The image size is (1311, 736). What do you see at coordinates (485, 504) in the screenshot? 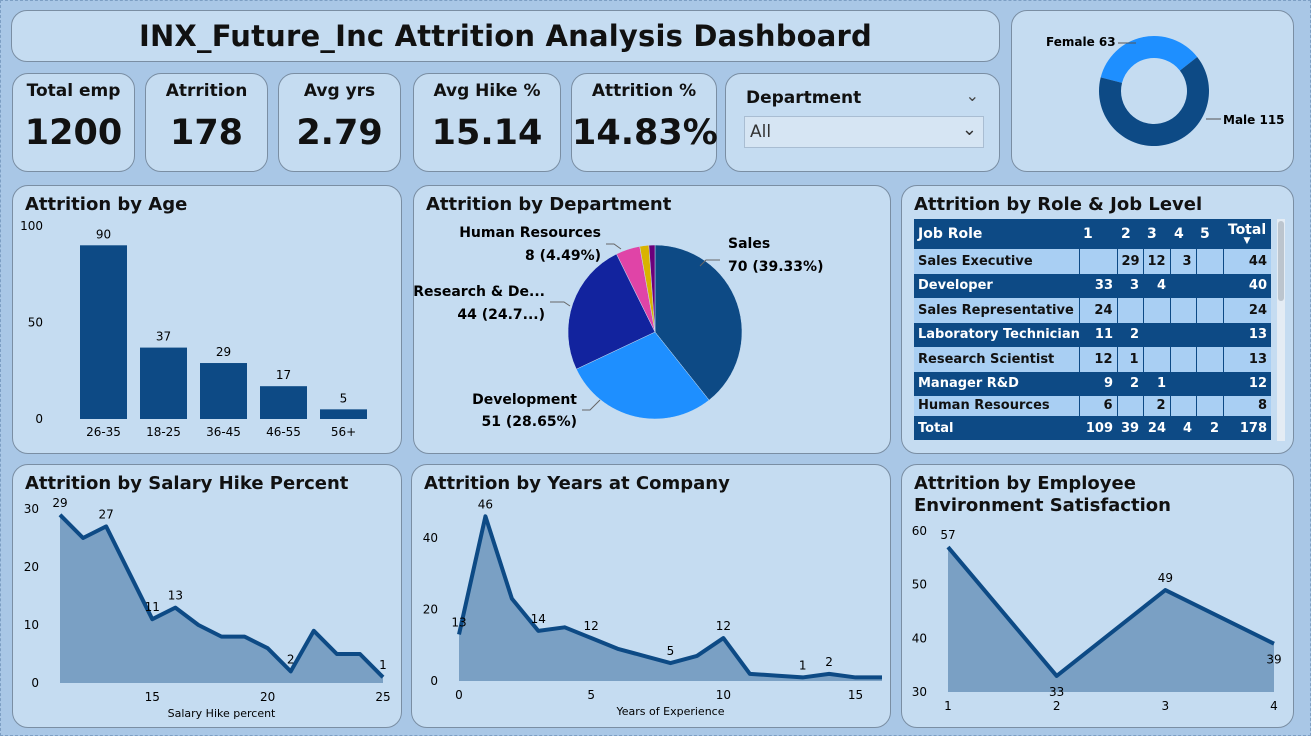
I see `point-data-label: 46` at bounding box center [485, 504].